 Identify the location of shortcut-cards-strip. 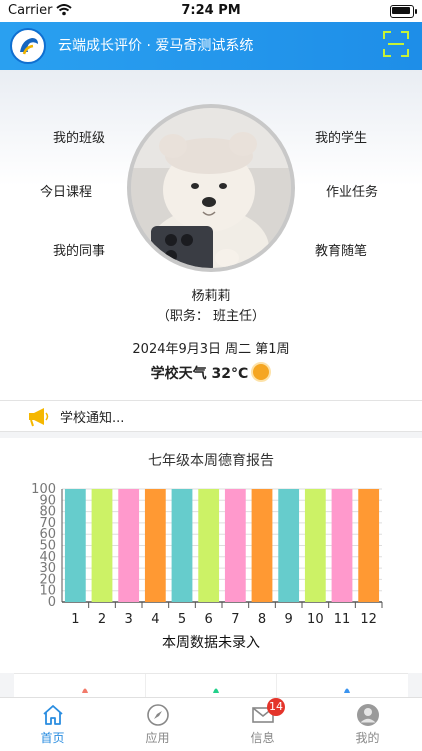
(211, 685).